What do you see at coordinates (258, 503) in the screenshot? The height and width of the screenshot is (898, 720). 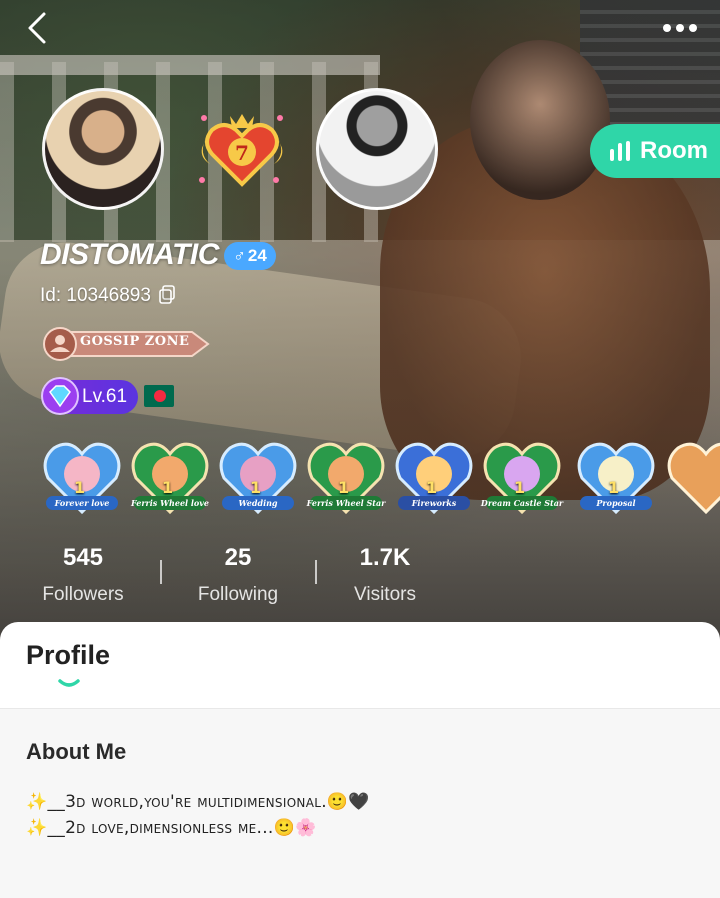 I see `medal-caption: Wedding` at bounding box center [258, 503].